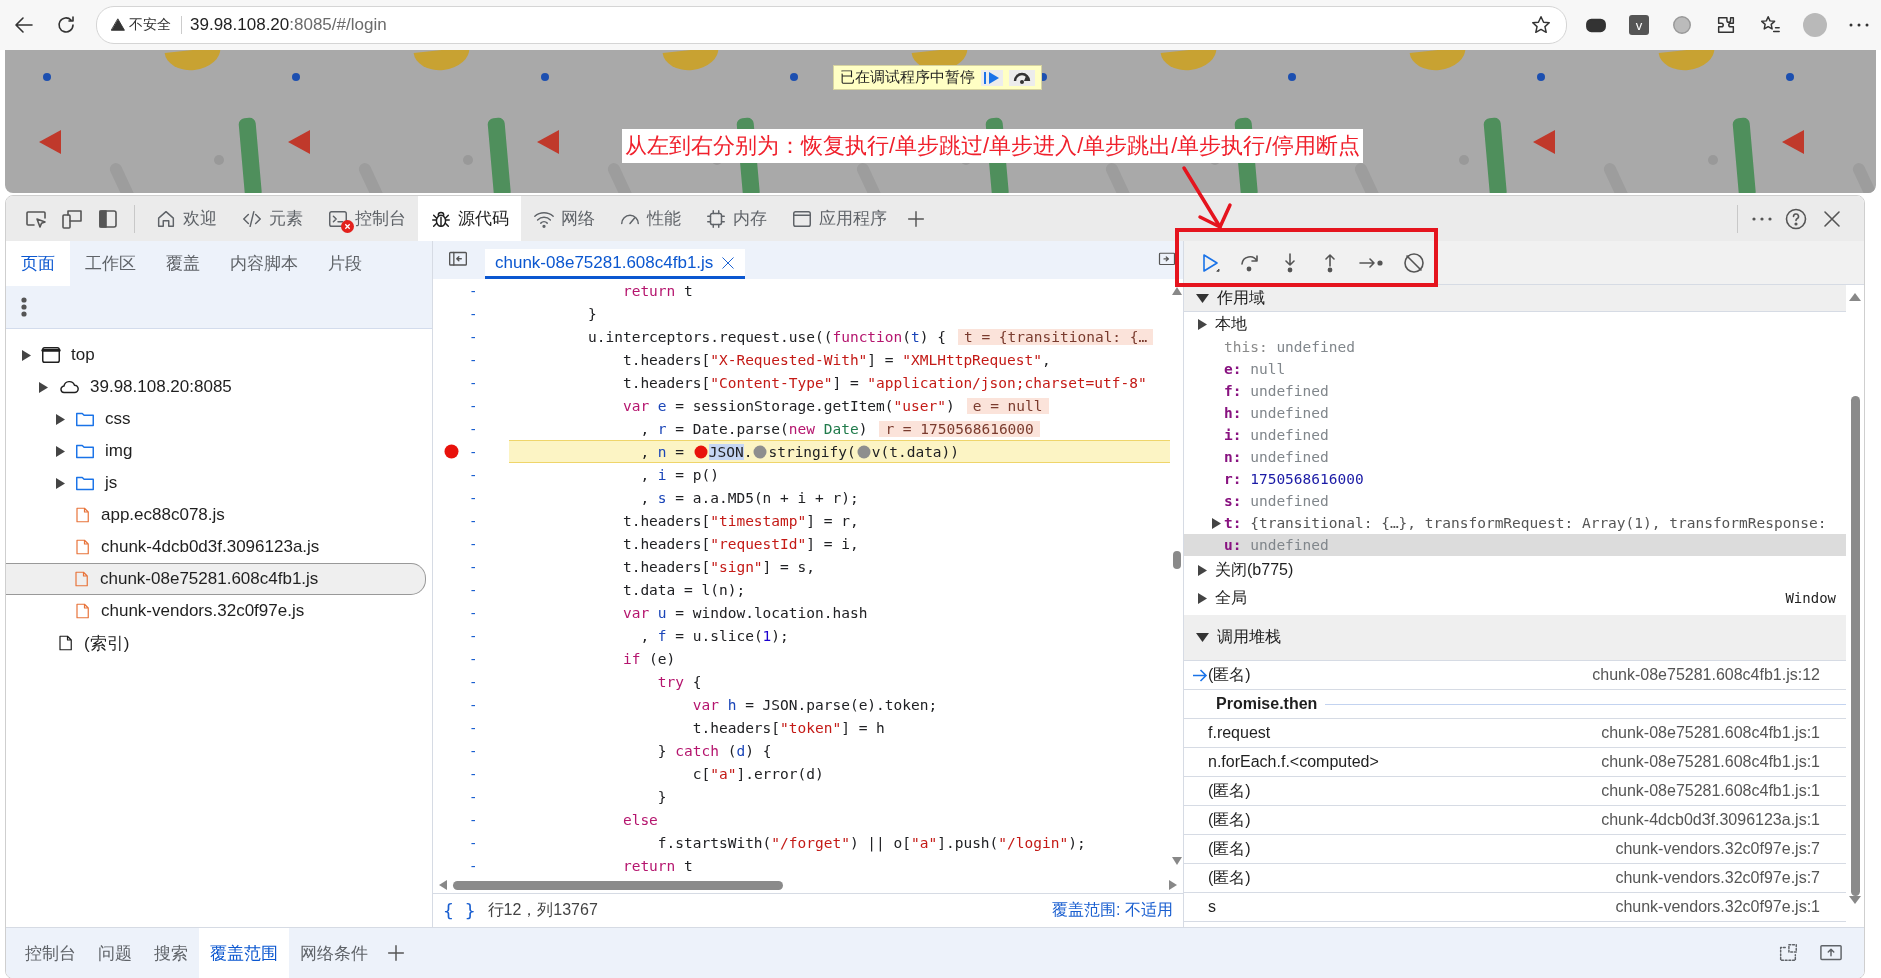 The image size is (1881, 978). Describe the element at coordinates (1515, 545) in the screenshot. I see `selected-variable-row: u: undefined` at that location.